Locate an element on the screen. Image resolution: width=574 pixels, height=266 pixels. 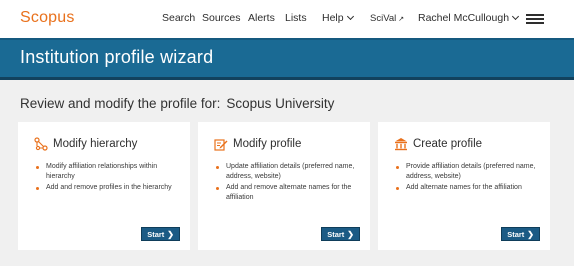
card-title: Create profile is located at coordinates (448, 144).